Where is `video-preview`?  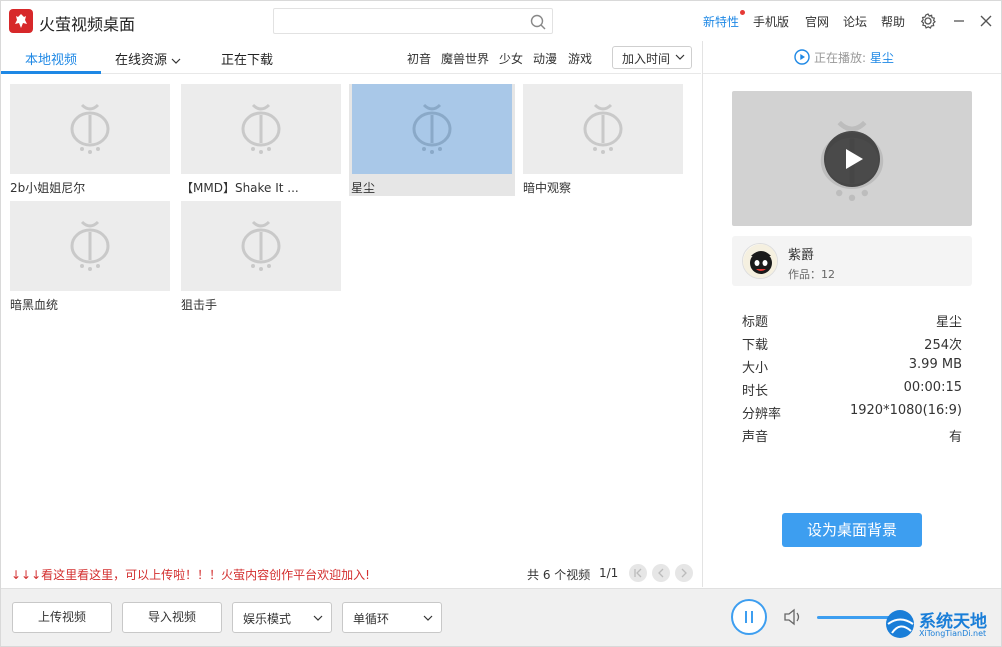
video-preview is located at coordinates (852, 158).